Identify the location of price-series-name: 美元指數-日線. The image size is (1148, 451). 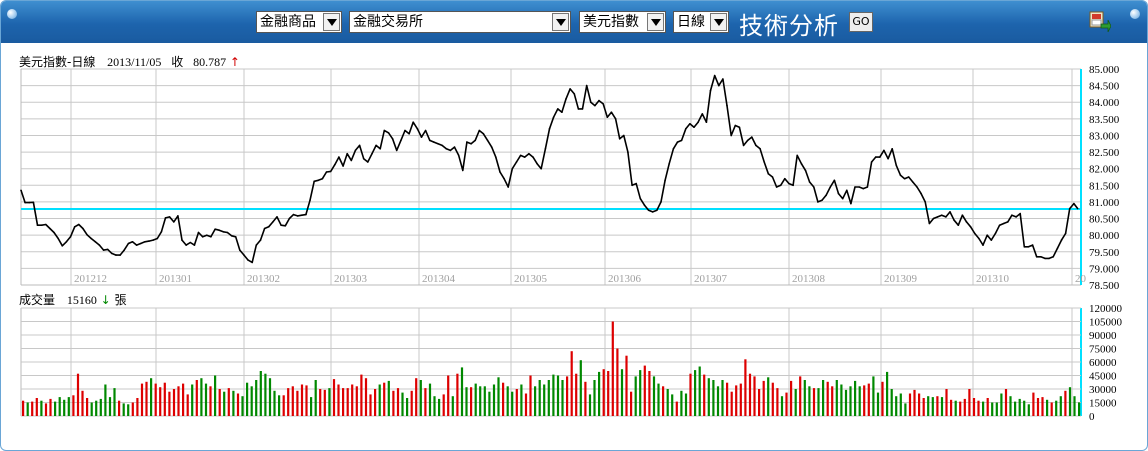
(57, 61).